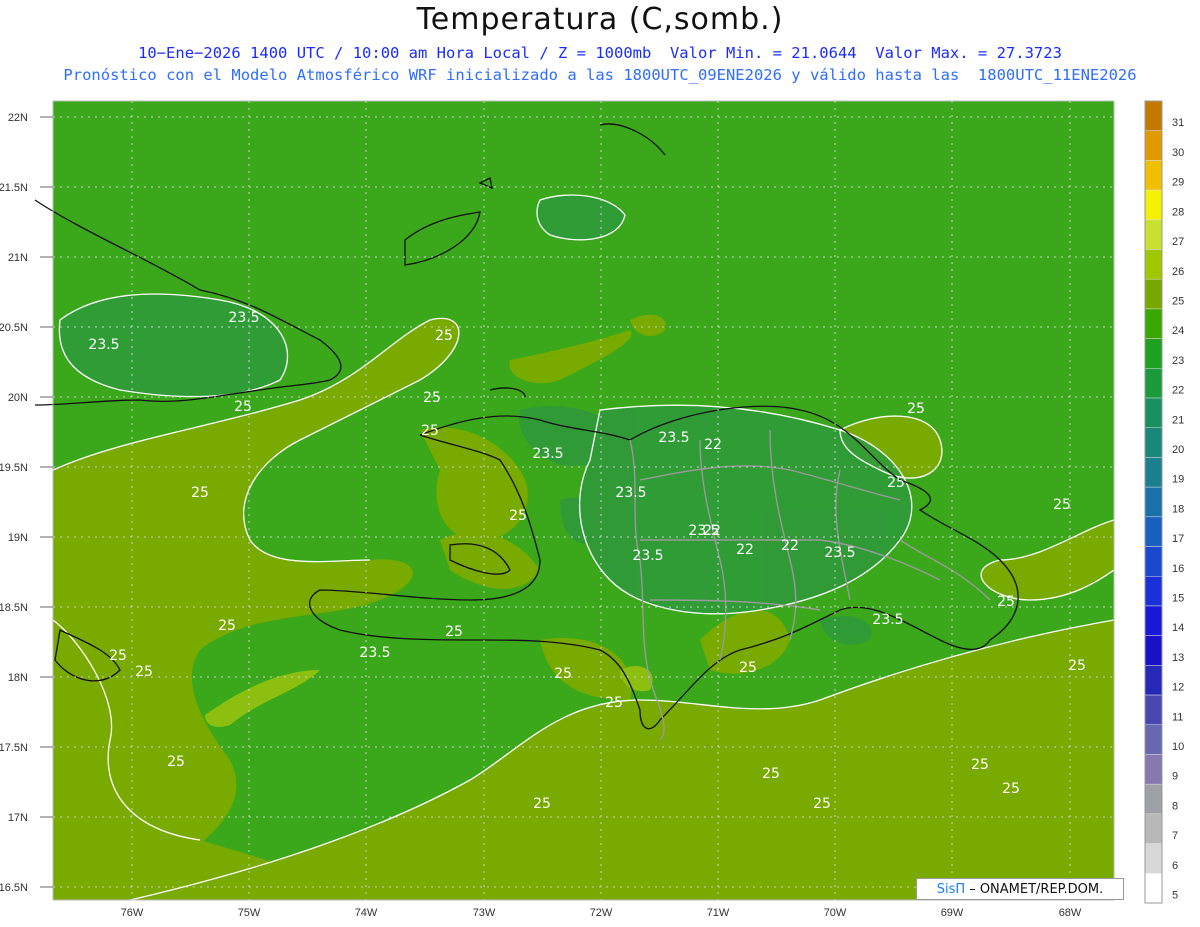 Image resolution: width=1200 pixels, height=927 pixels. What do you see at coordinates (14, 748) in the screenshot?
I see `lat-tick-label: 17.5N` at bounding box center [14, 748].